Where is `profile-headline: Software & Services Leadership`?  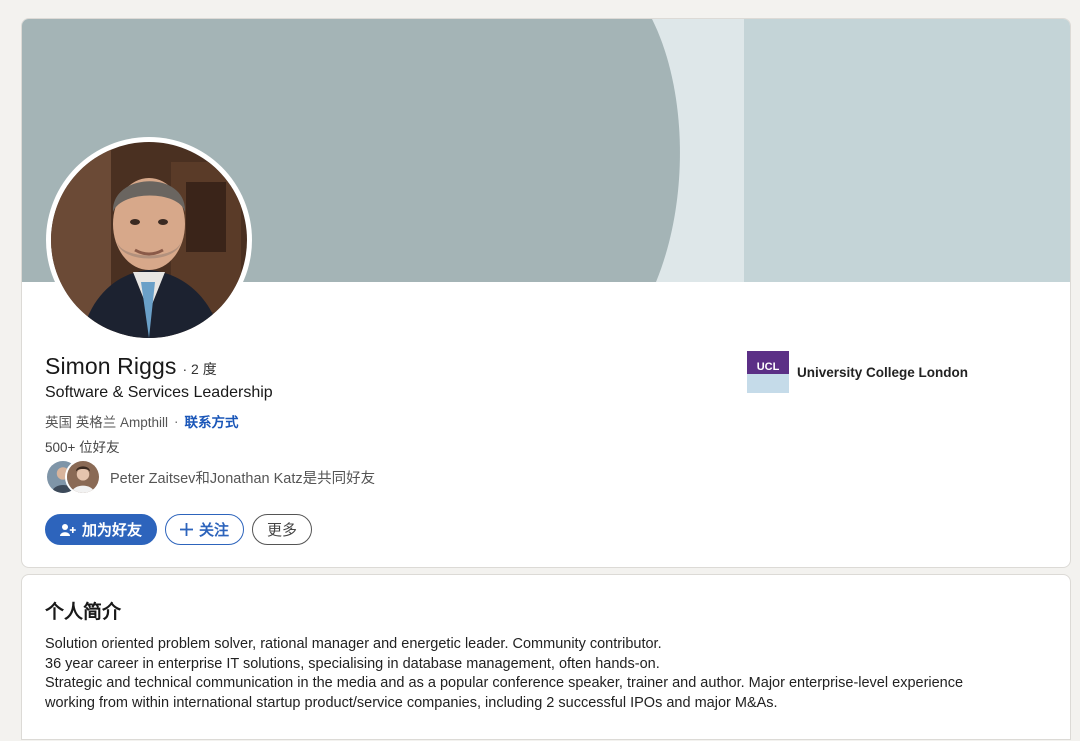
profile-headline: Software & Services Leadership is located at coordinates (159, 392).